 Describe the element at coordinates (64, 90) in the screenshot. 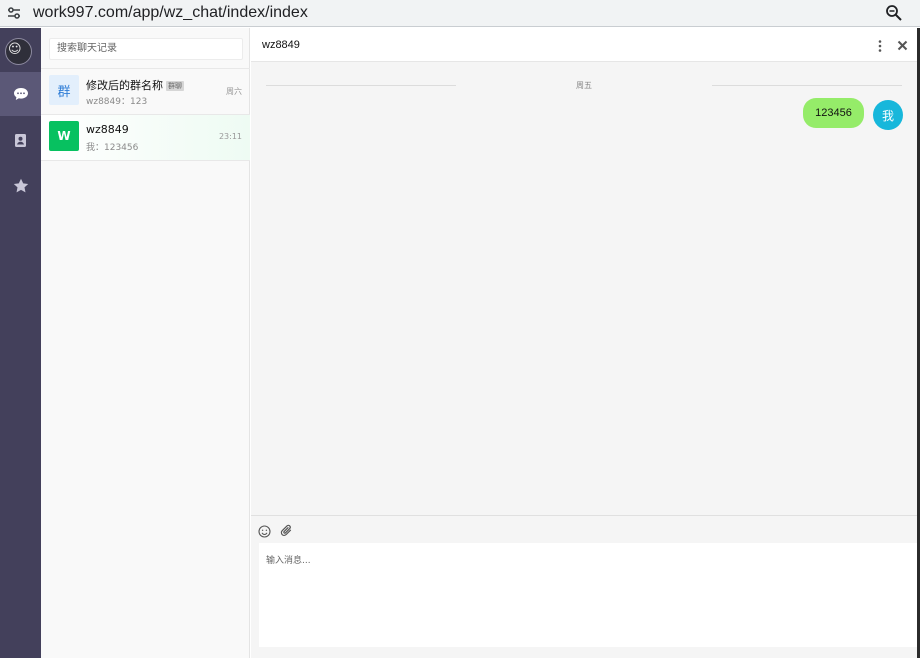

I see `group-avatar: 群` at that location.